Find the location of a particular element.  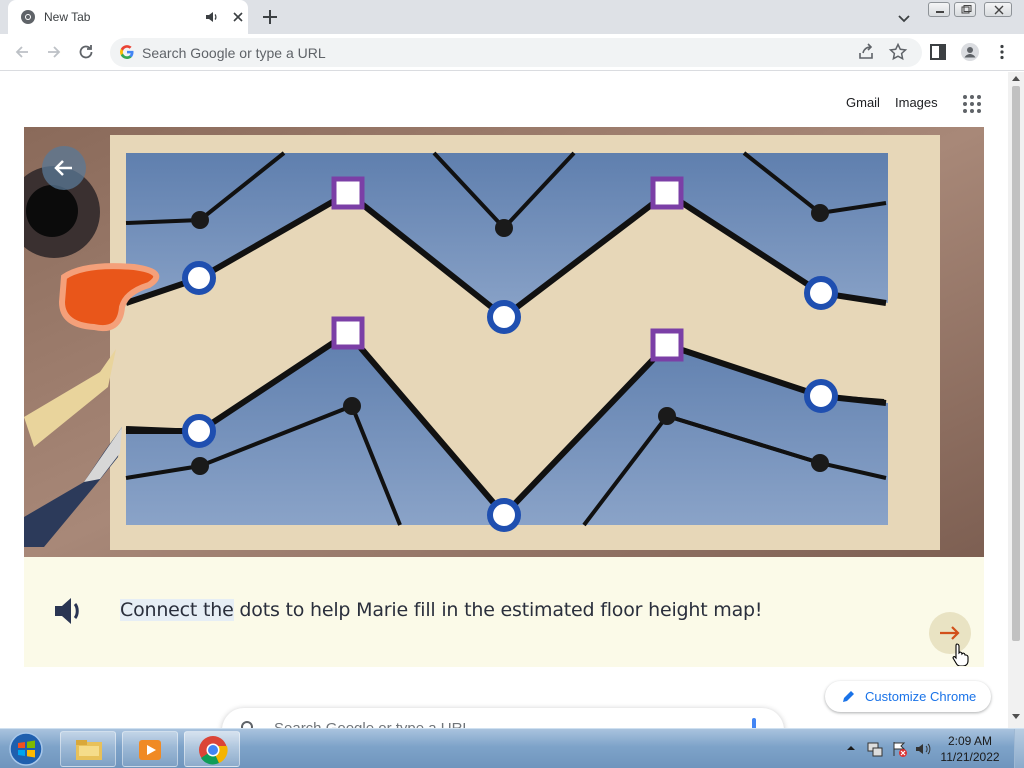

plus-icon is located at coordinates (270, 17).